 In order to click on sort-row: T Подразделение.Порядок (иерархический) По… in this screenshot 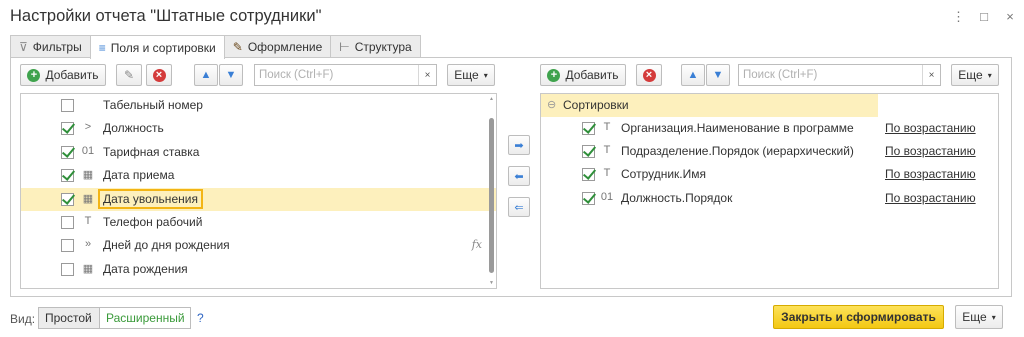, I will do `click(769, 151)`.